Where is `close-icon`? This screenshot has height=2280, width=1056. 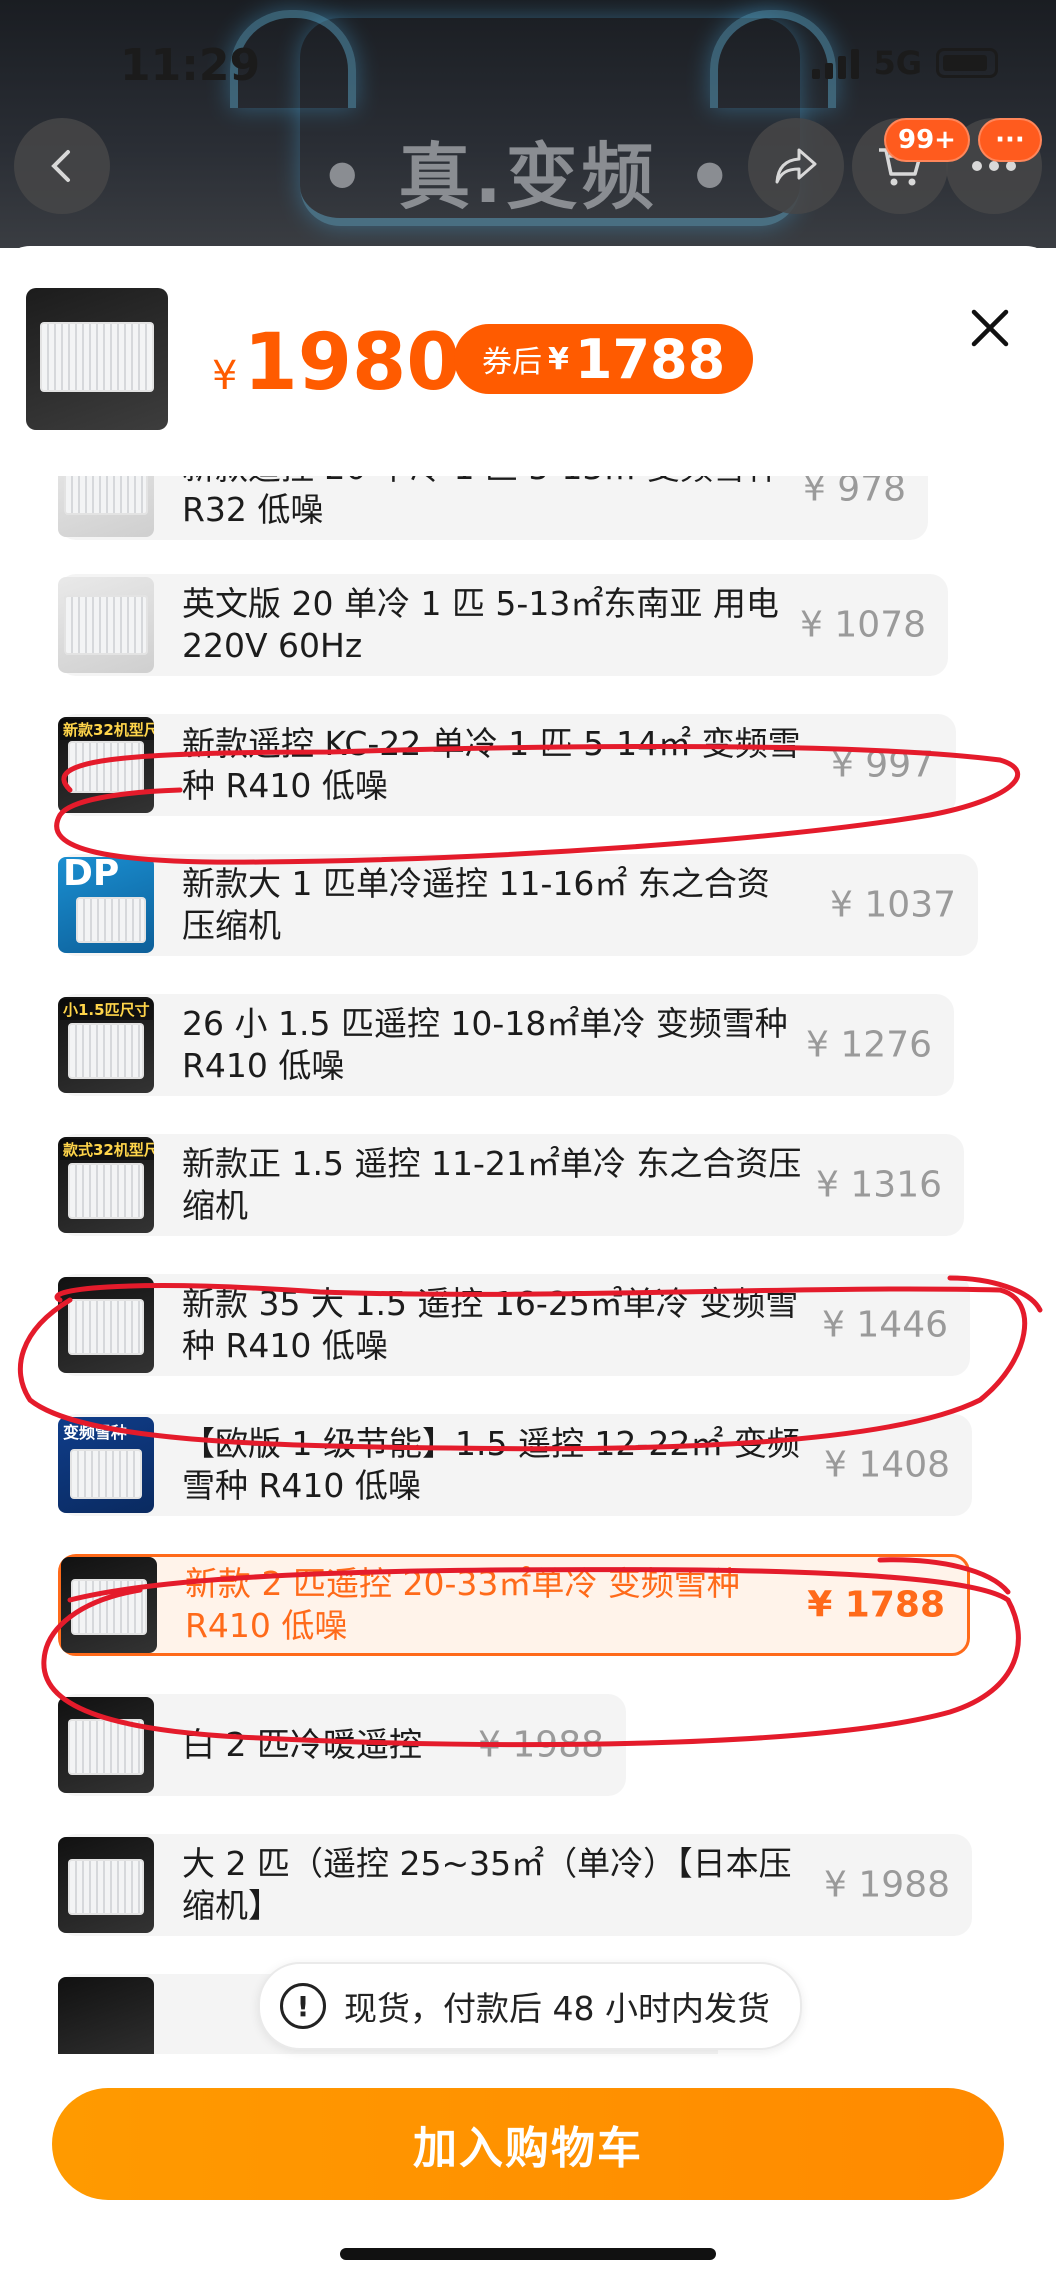
close-icon is located at coordinates (990, 328).